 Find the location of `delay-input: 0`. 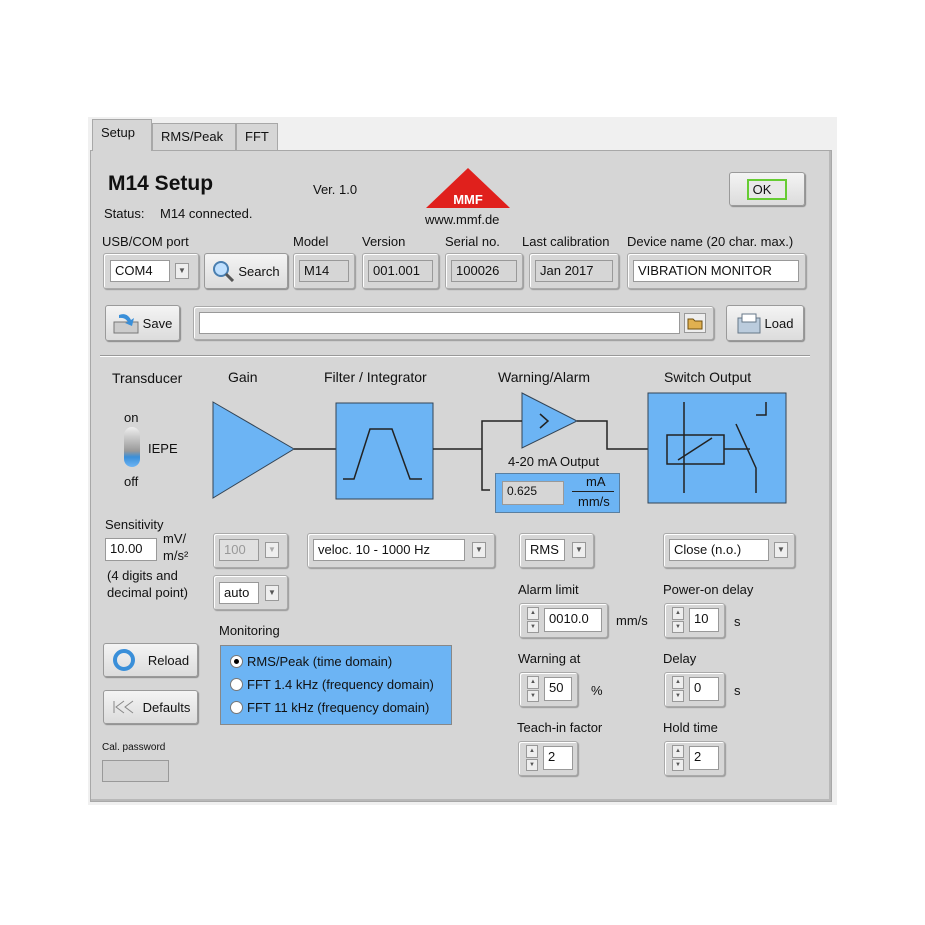

delay-input: 0 is located at coordinates (704, 689).